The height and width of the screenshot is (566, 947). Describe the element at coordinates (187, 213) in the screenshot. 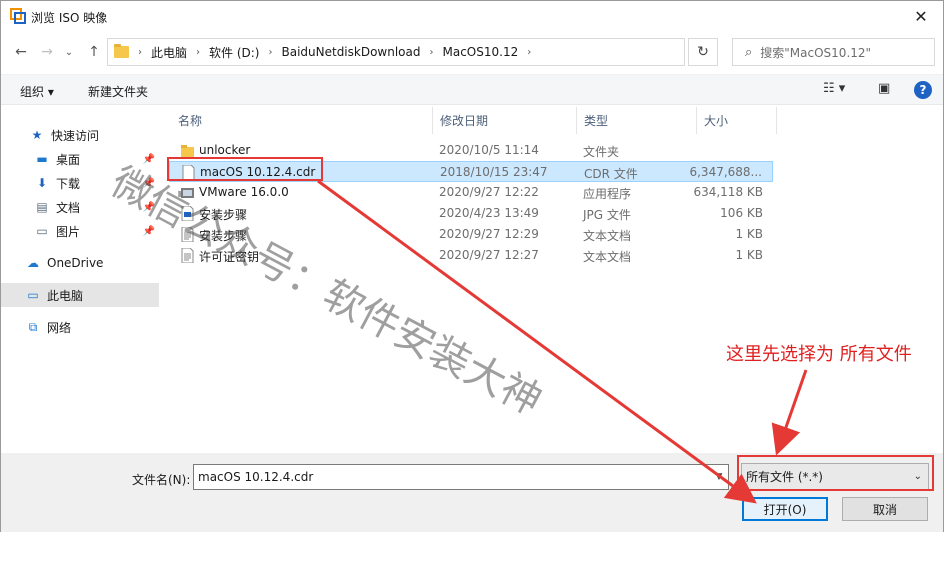

I see `image-icon` at that location.